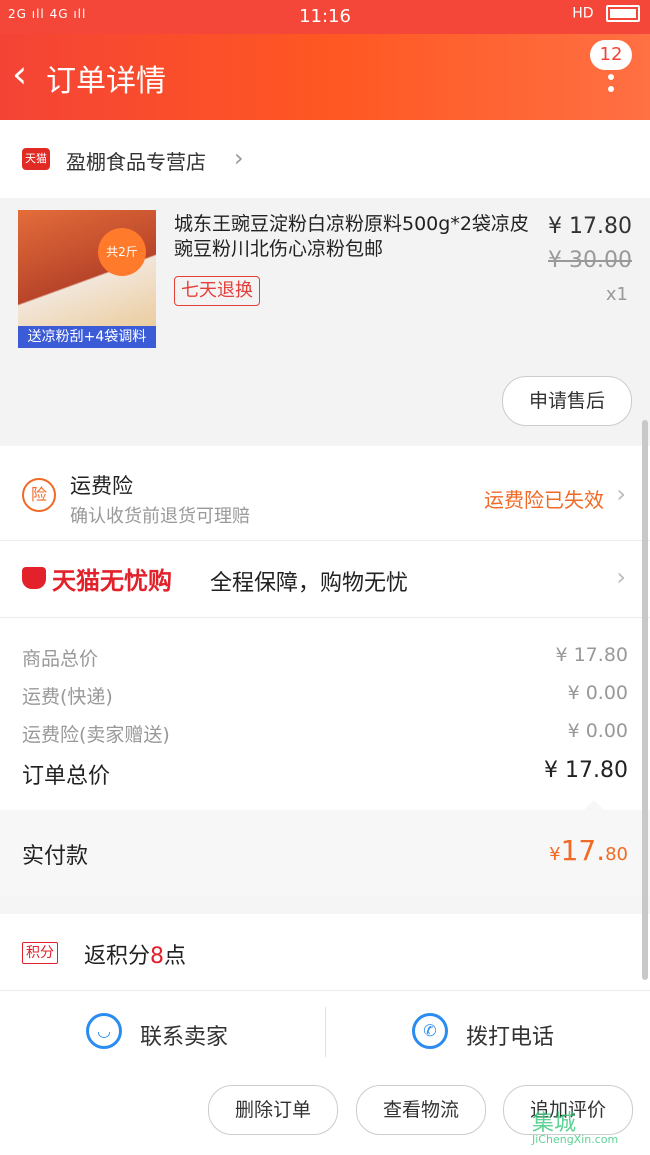 This screenshot has height=1155, width=650. I want to click on shop-name: 盈棚食品专营店, so click(136, 162).